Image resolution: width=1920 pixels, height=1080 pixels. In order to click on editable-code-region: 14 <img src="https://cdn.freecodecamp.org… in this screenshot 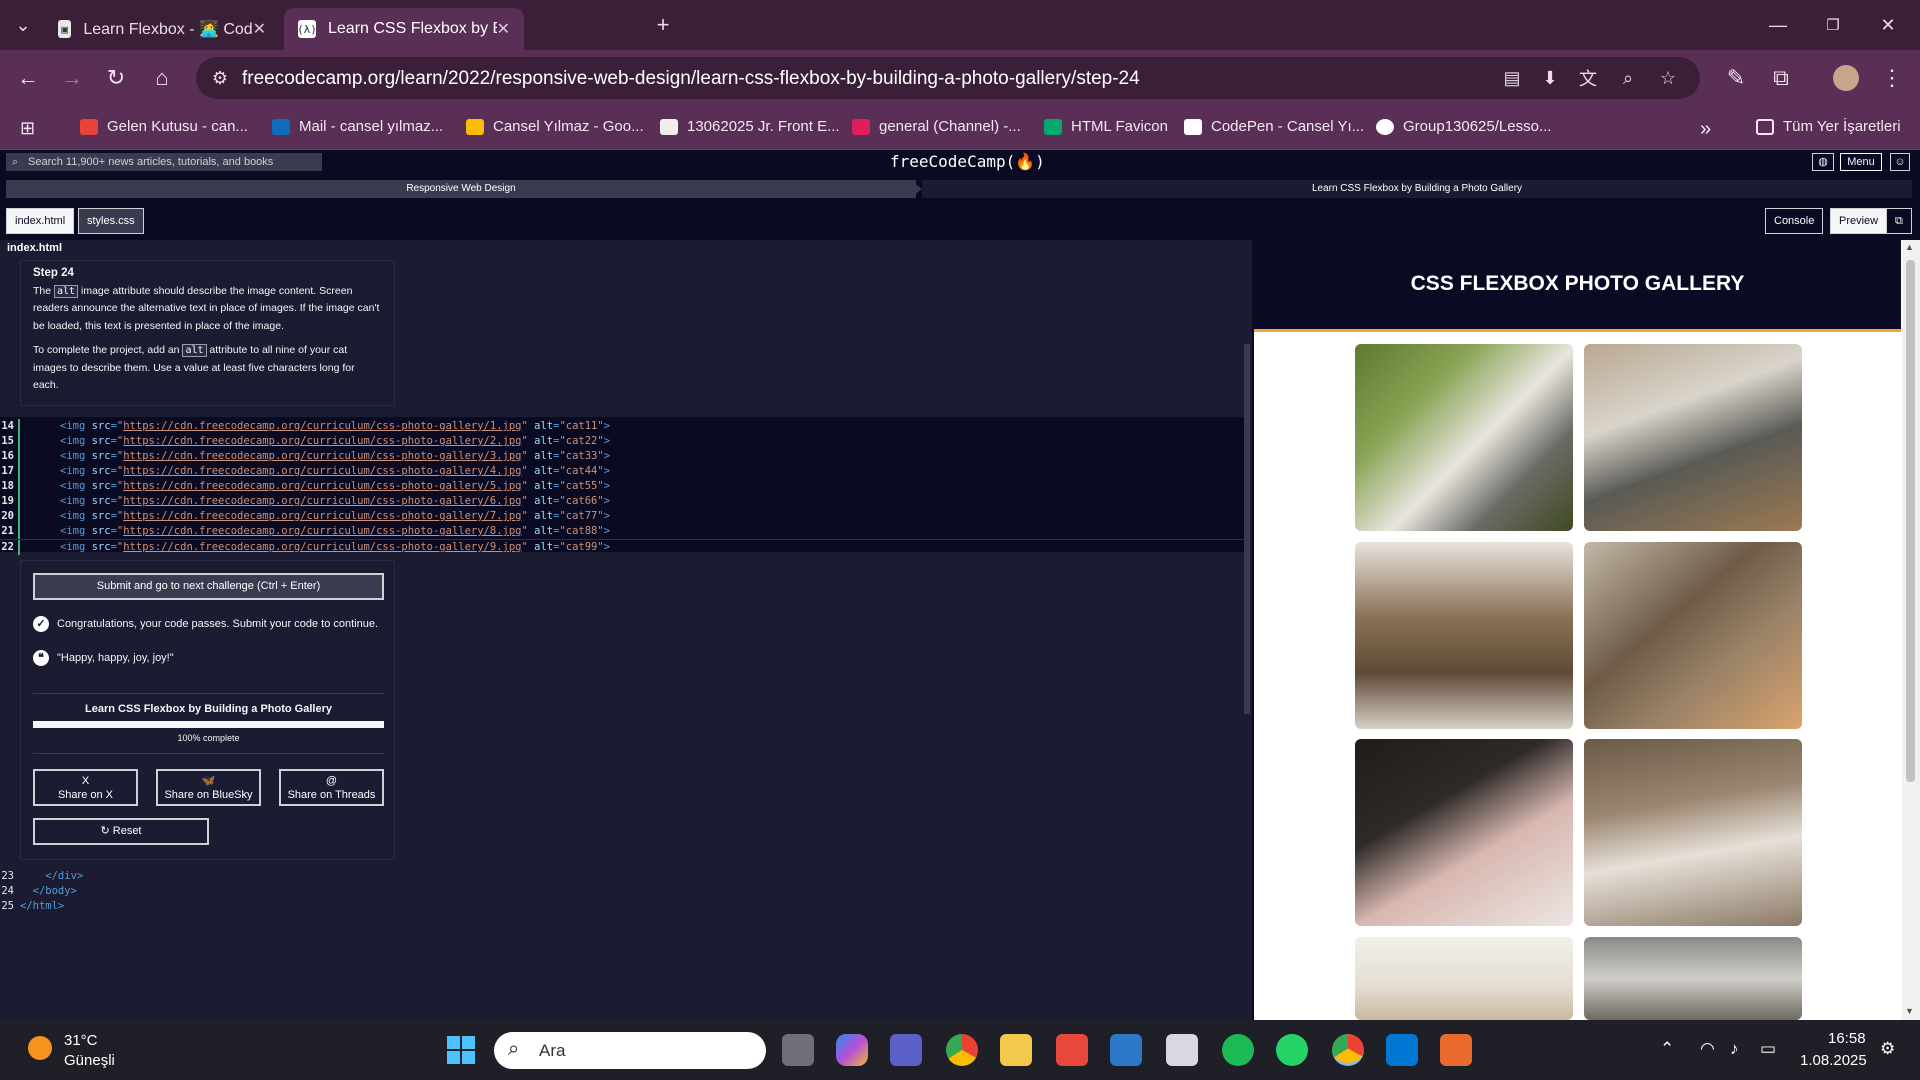, I will do `click(625, 486)`.